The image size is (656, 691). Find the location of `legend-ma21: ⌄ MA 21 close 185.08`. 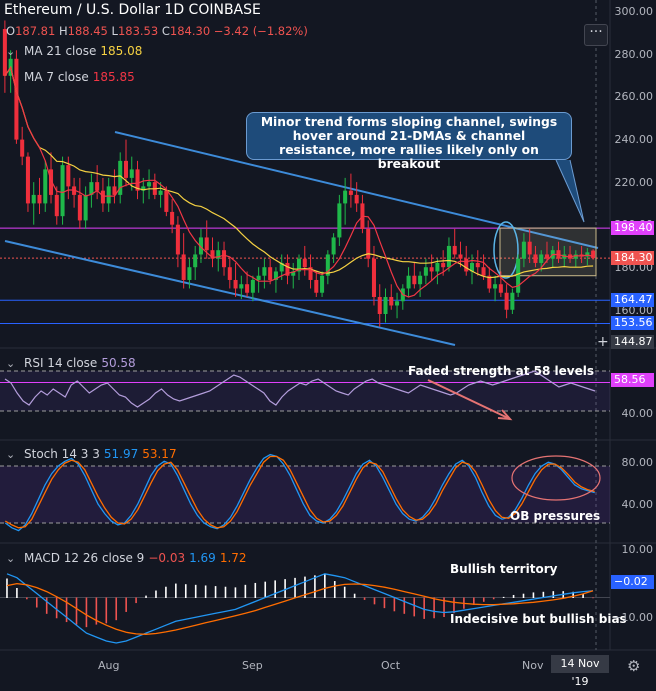

legend-ma21: ⌄ MA 21 close 185.08 is located at coordinates (74, 51).